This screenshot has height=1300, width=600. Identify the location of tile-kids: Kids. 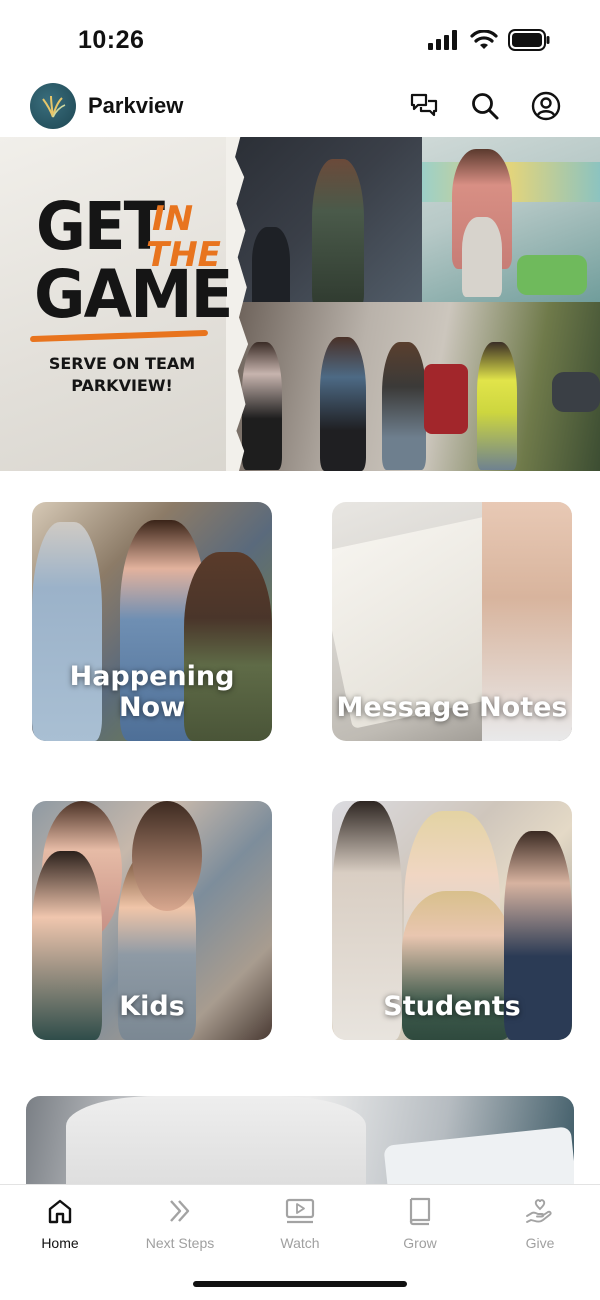
(152, 920).